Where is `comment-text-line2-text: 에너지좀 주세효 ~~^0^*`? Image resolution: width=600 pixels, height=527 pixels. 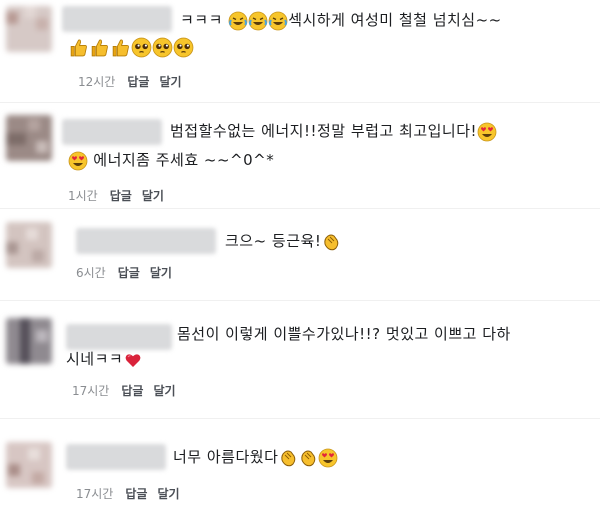
comment-text-line2-text: 에너지좀 주세효 ~~^0^* is located at coordinates (184, 160).